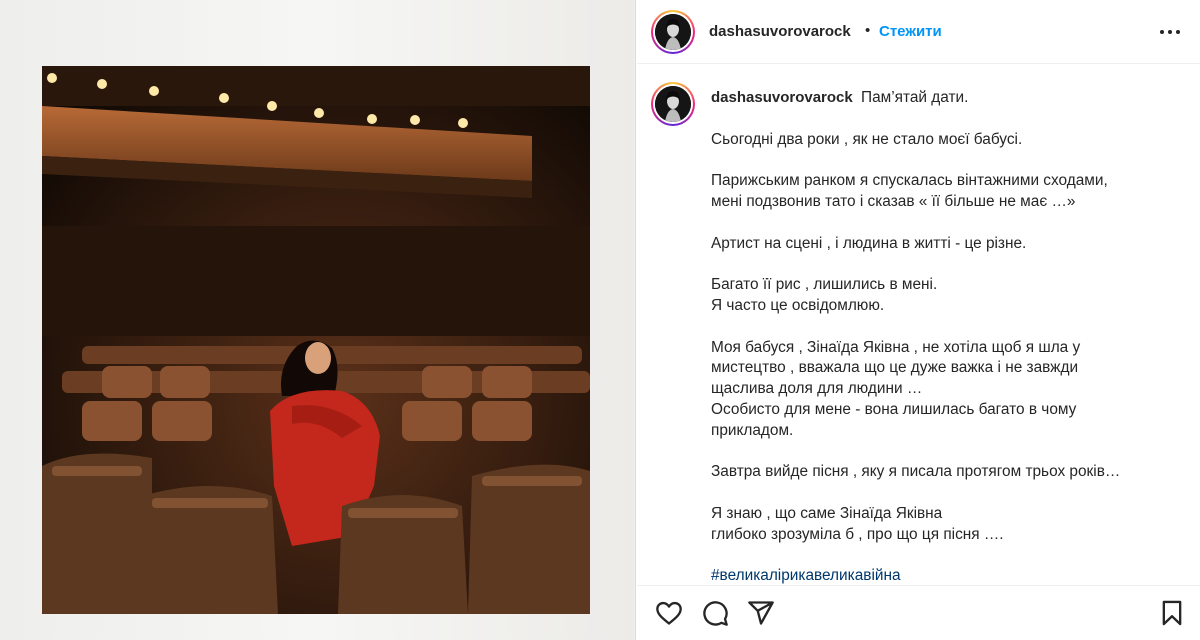  I want to click on caption-username: dashasuvorovarock, so click(782, 97).